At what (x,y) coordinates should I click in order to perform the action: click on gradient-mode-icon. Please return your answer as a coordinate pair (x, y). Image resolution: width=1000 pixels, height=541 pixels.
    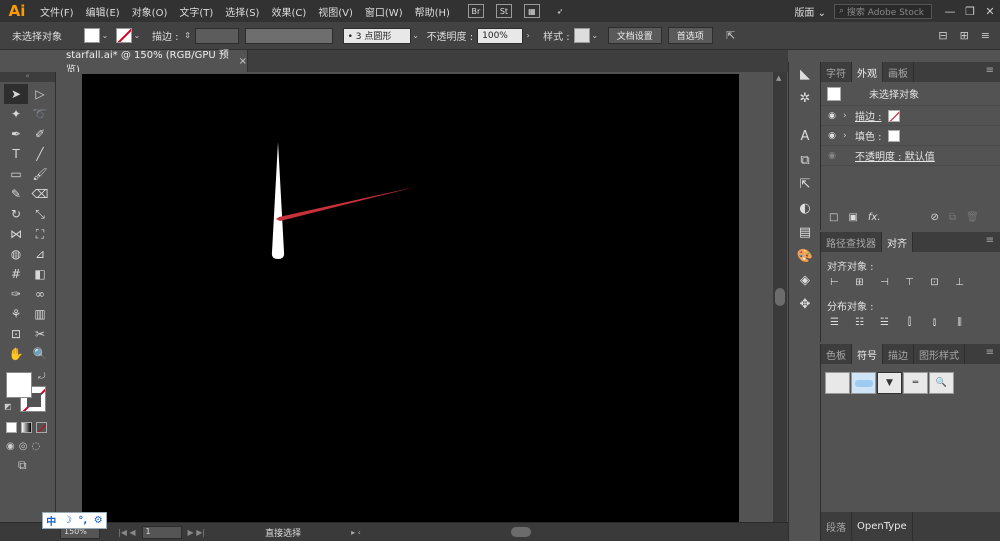
    Looking at the image, I should click on (26, 427).